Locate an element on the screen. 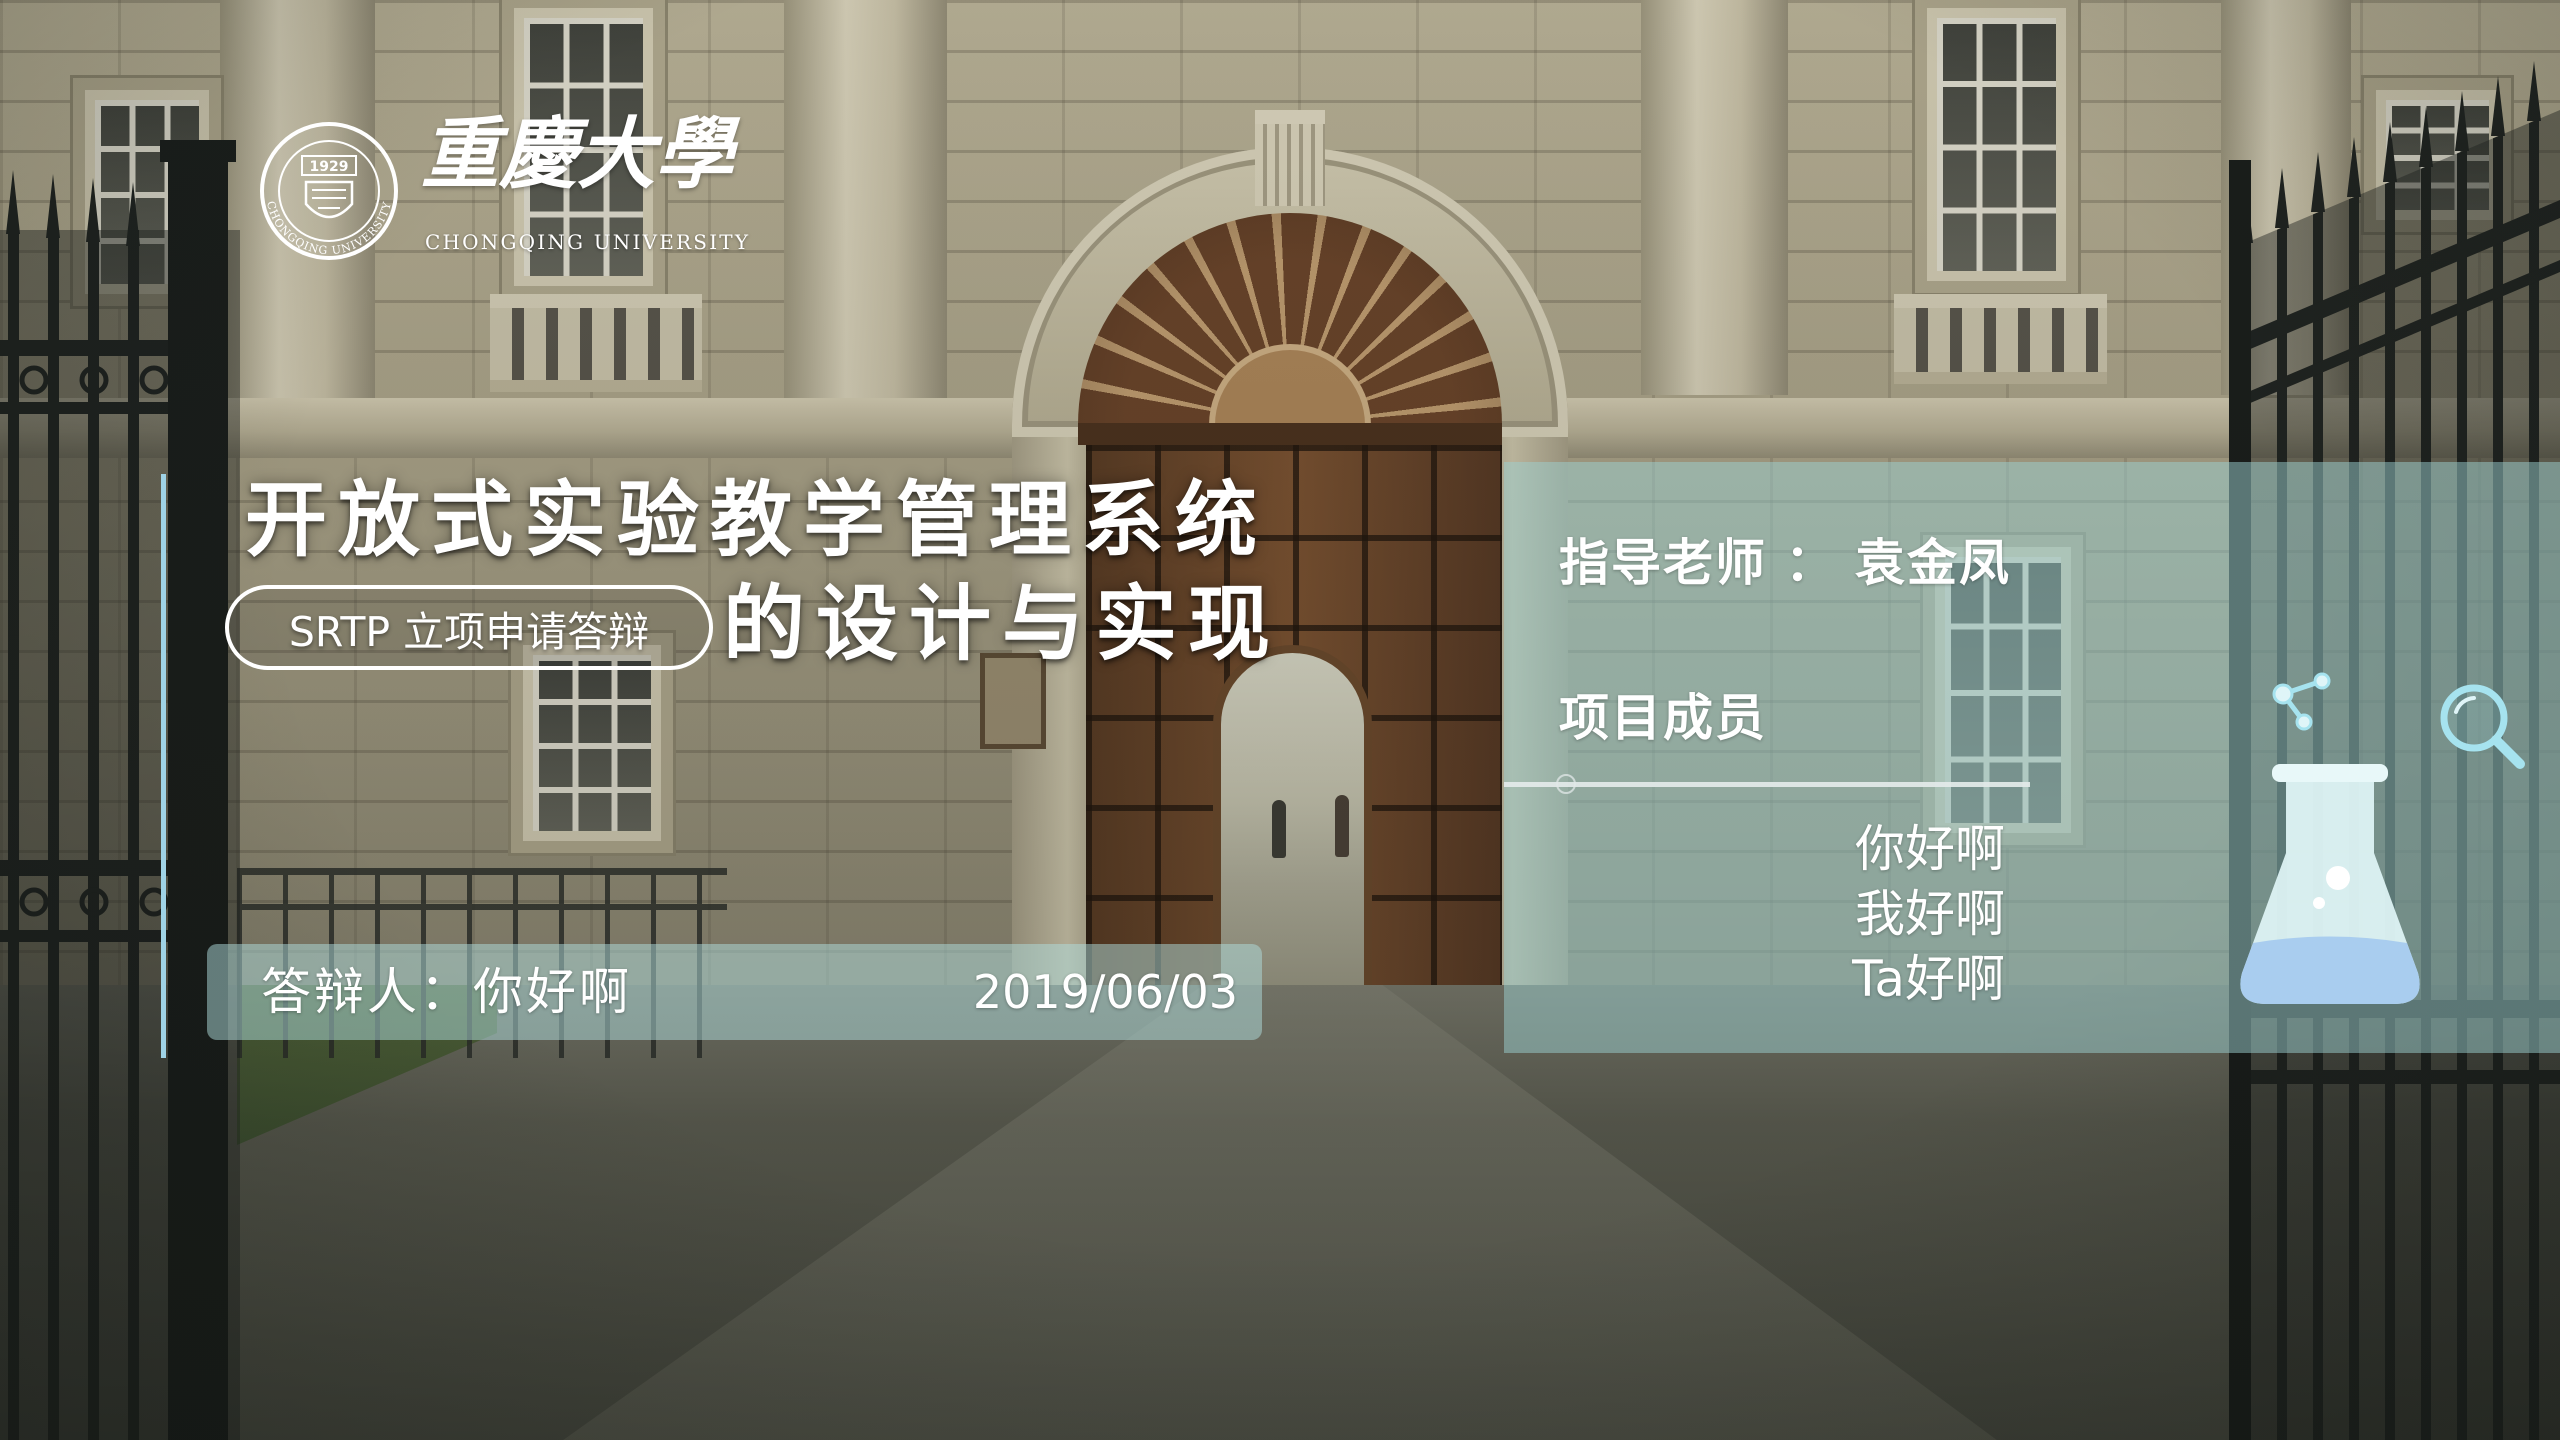  advisor-row: 指导老师：袁金凤 is located at coordinates (1785, 563).